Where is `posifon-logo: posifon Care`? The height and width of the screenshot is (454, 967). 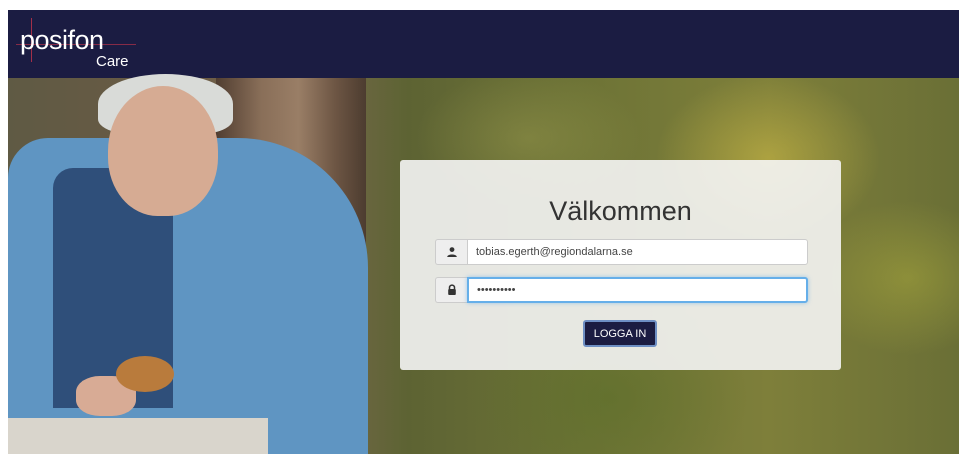 posifon-logo: posifon Care is located at coordinates (76, 44).